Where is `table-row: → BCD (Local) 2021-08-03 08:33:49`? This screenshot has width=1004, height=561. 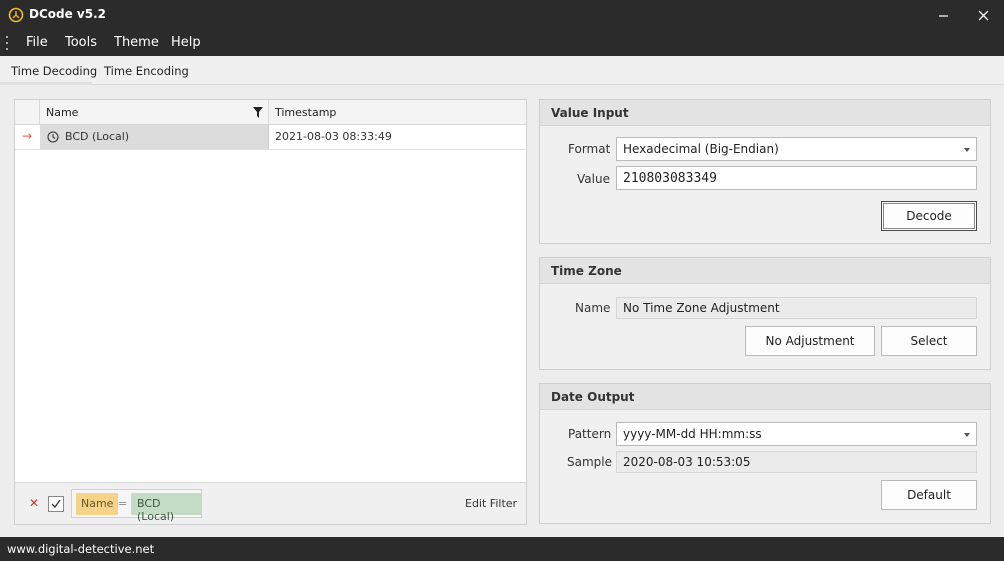 table-row: → BCD (Local) 2021-08-03 08:33:49 is located at coordinates (270, 137).